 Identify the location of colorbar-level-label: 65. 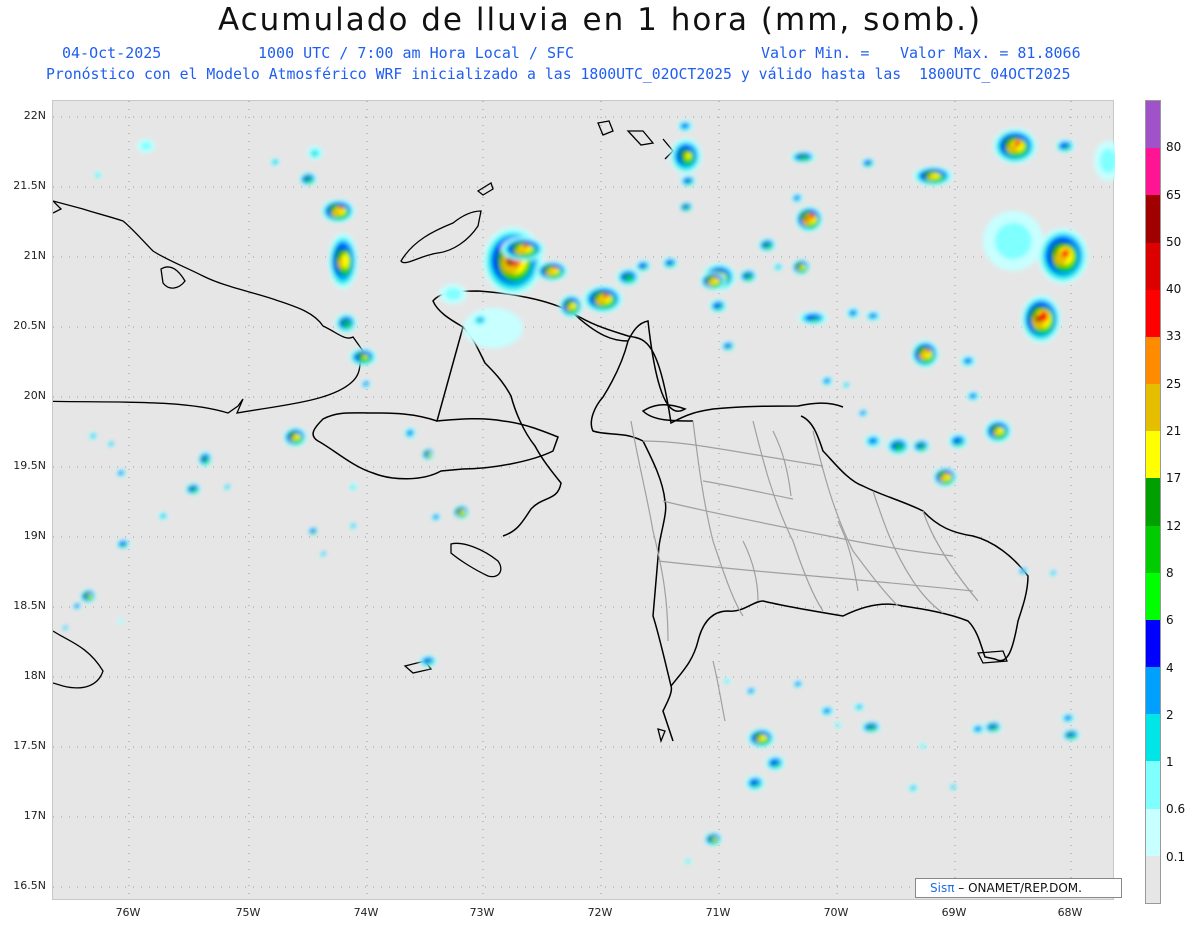
(1174, 194).